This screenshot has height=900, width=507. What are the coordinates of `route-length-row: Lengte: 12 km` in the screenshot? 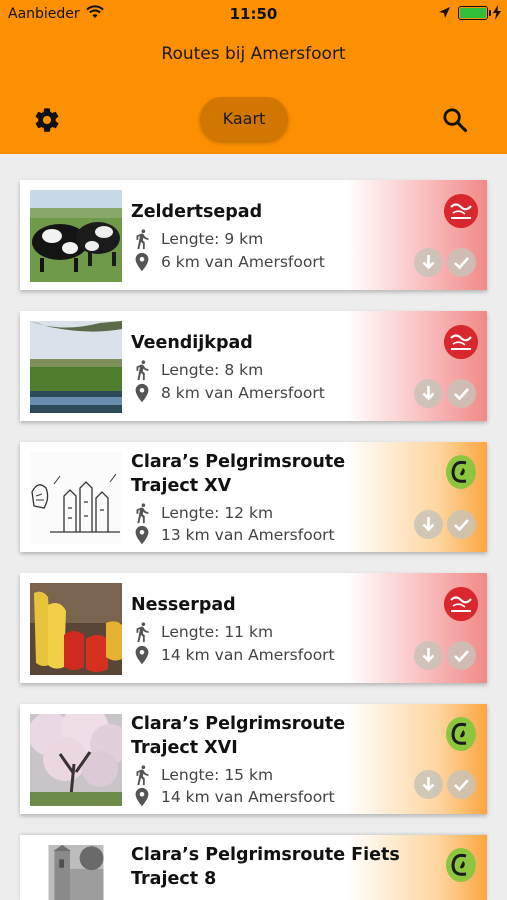 It's located at (202, 513).